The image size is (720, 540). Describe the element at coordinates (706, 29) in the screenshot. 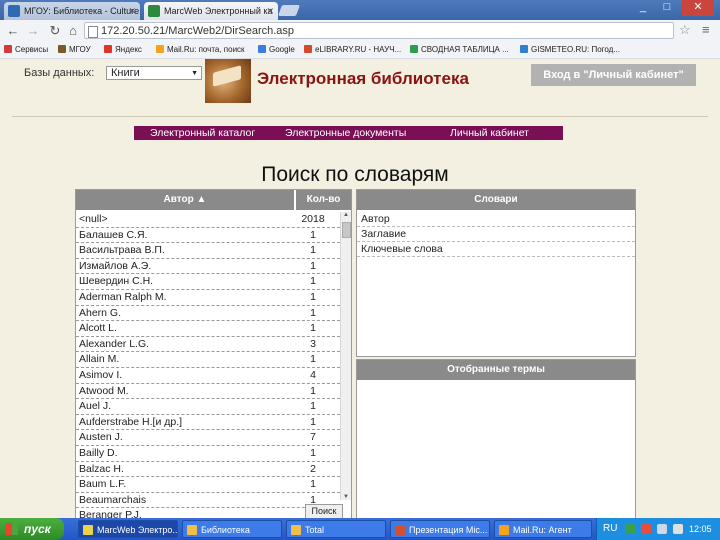

I see `menu-icon: ≡` at that location.